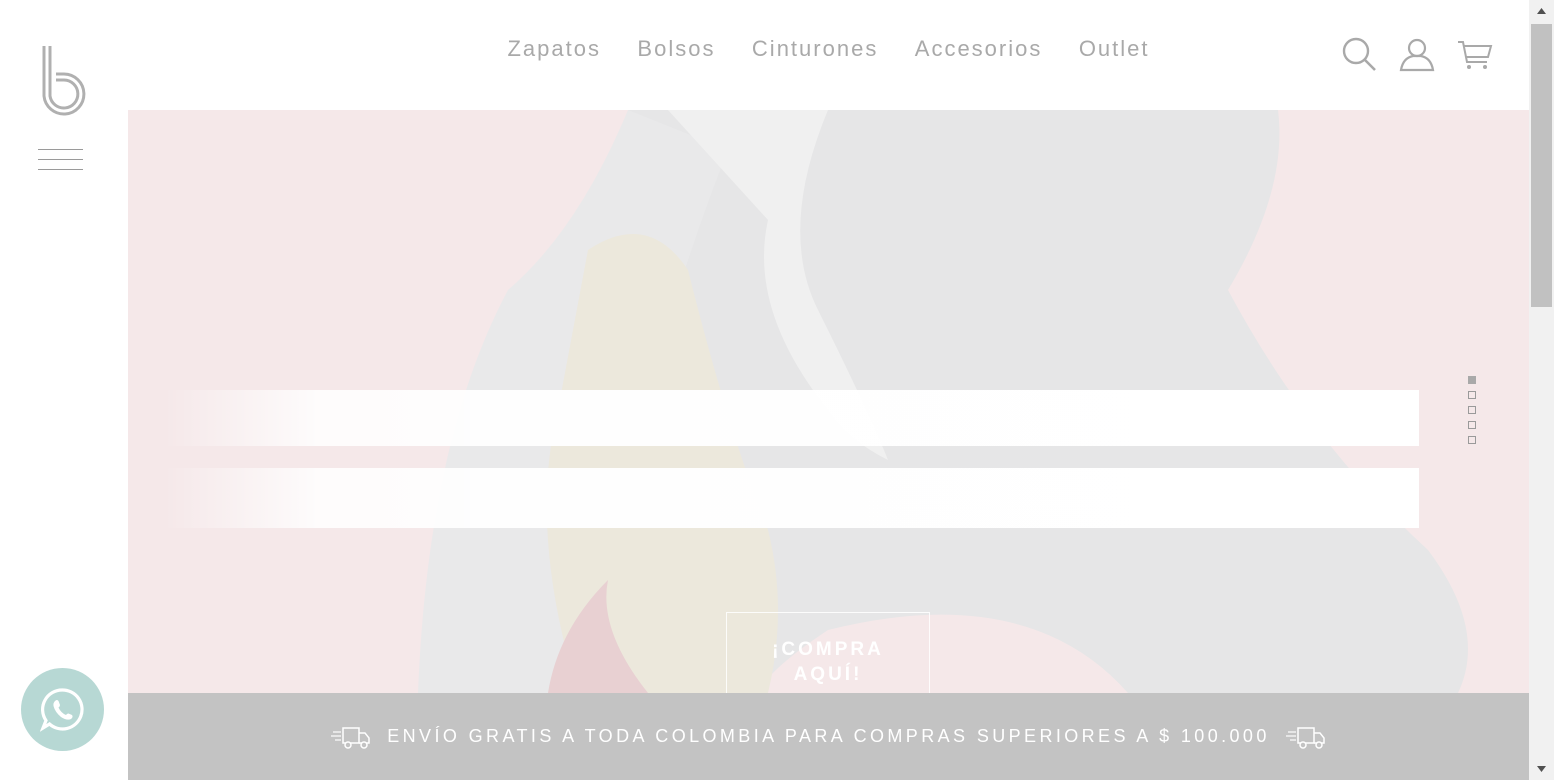 The height and width of the screenshot is (780, 1554). I want to click on shop-now-button: ¡COMPRA AQUÍ!, so click(828, 652).